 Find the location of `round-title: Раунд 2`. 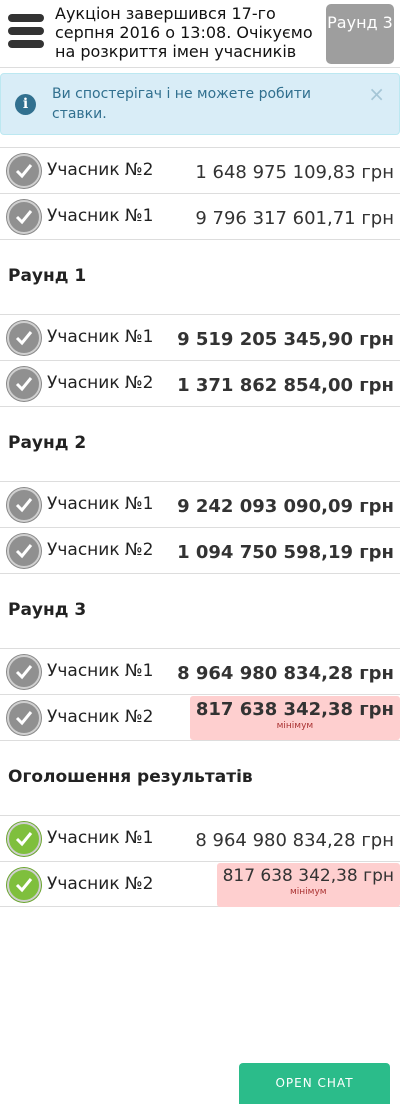

round-title: Раунд 2 is located at coordinates (47, 443).